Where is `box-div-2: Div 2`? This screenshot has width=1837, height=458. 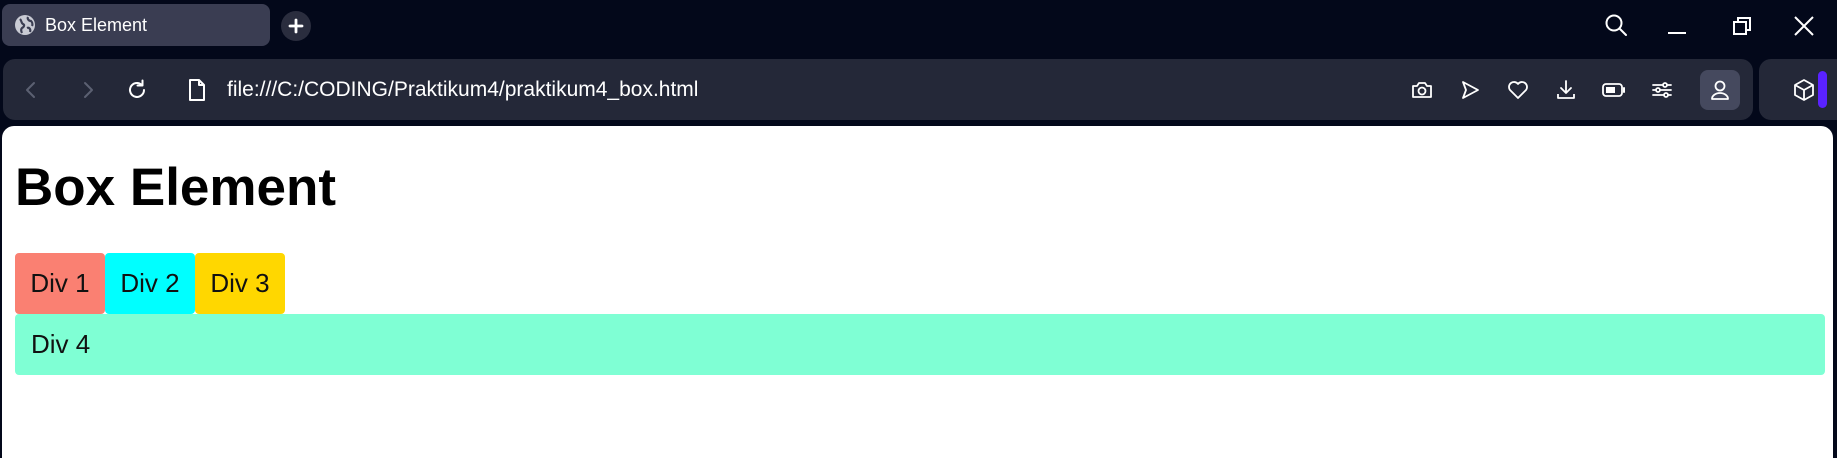 box-div-2: Div 2 is located at coordinates (150, 283).